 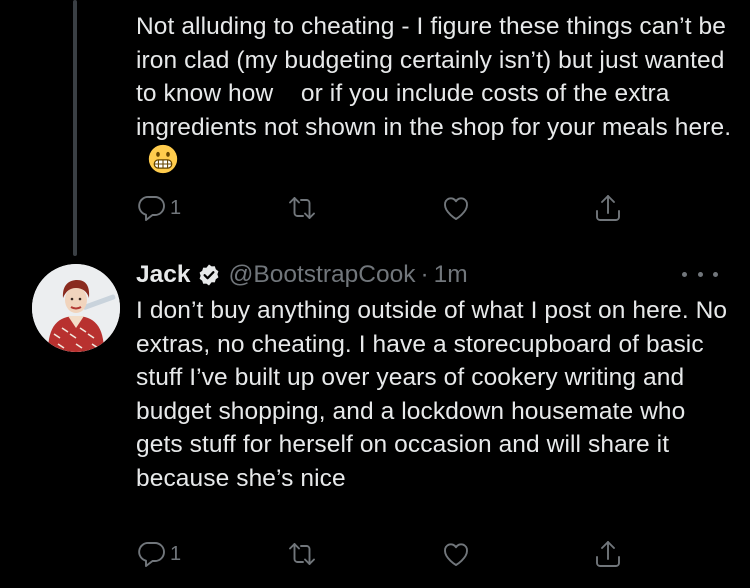 What do you see at coordinates (451, 275) in the screenshot?
I see `tweet-timestamp: 1m` at bounding box center [451, 275].